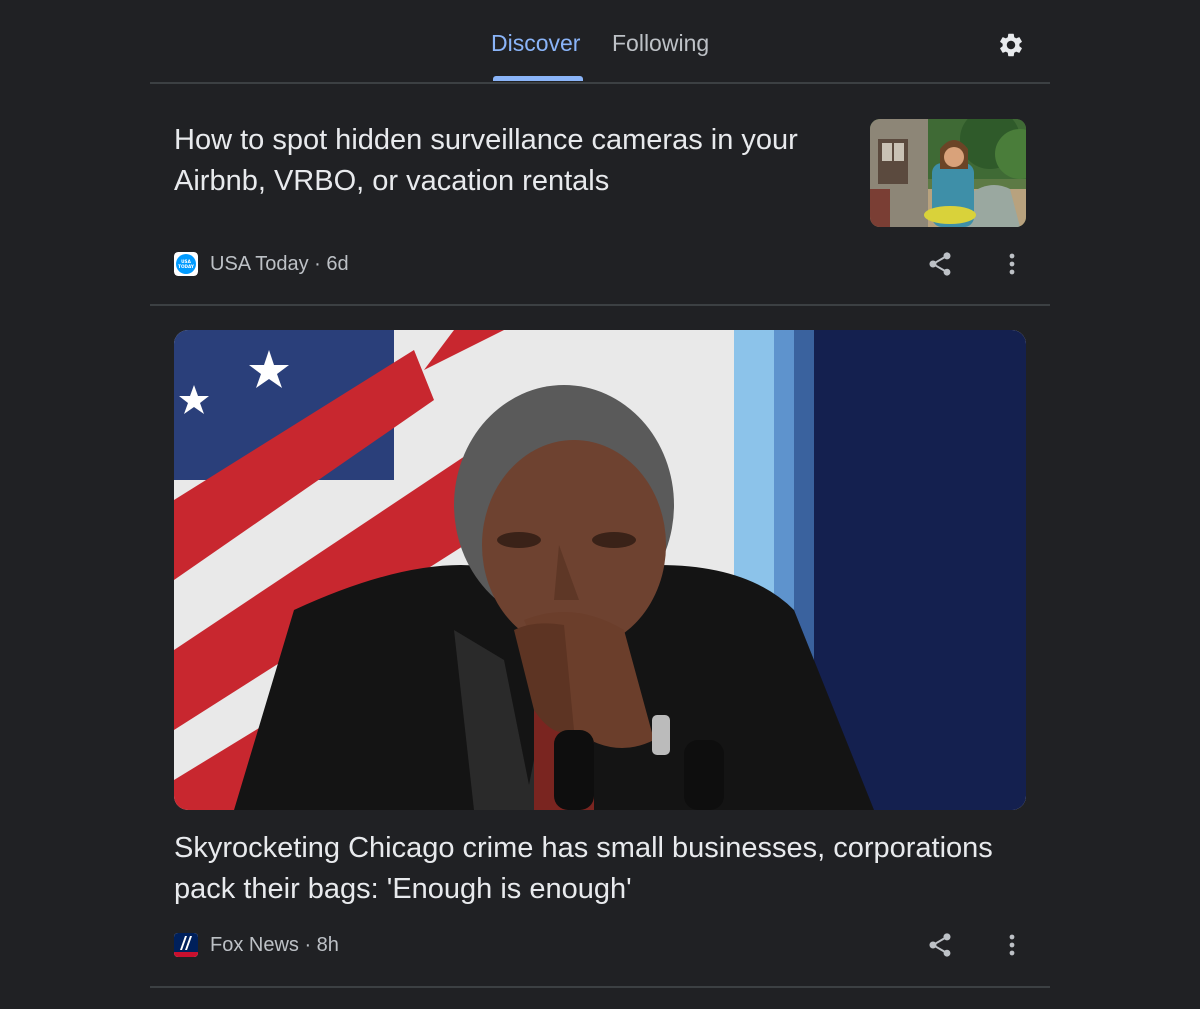 This screenshot has width=1200, height=1009. Describe the element at coordinates (600, 264) in the screenshot. I see `article-source-row: USA TODAY USA Today · 6d` at that location.